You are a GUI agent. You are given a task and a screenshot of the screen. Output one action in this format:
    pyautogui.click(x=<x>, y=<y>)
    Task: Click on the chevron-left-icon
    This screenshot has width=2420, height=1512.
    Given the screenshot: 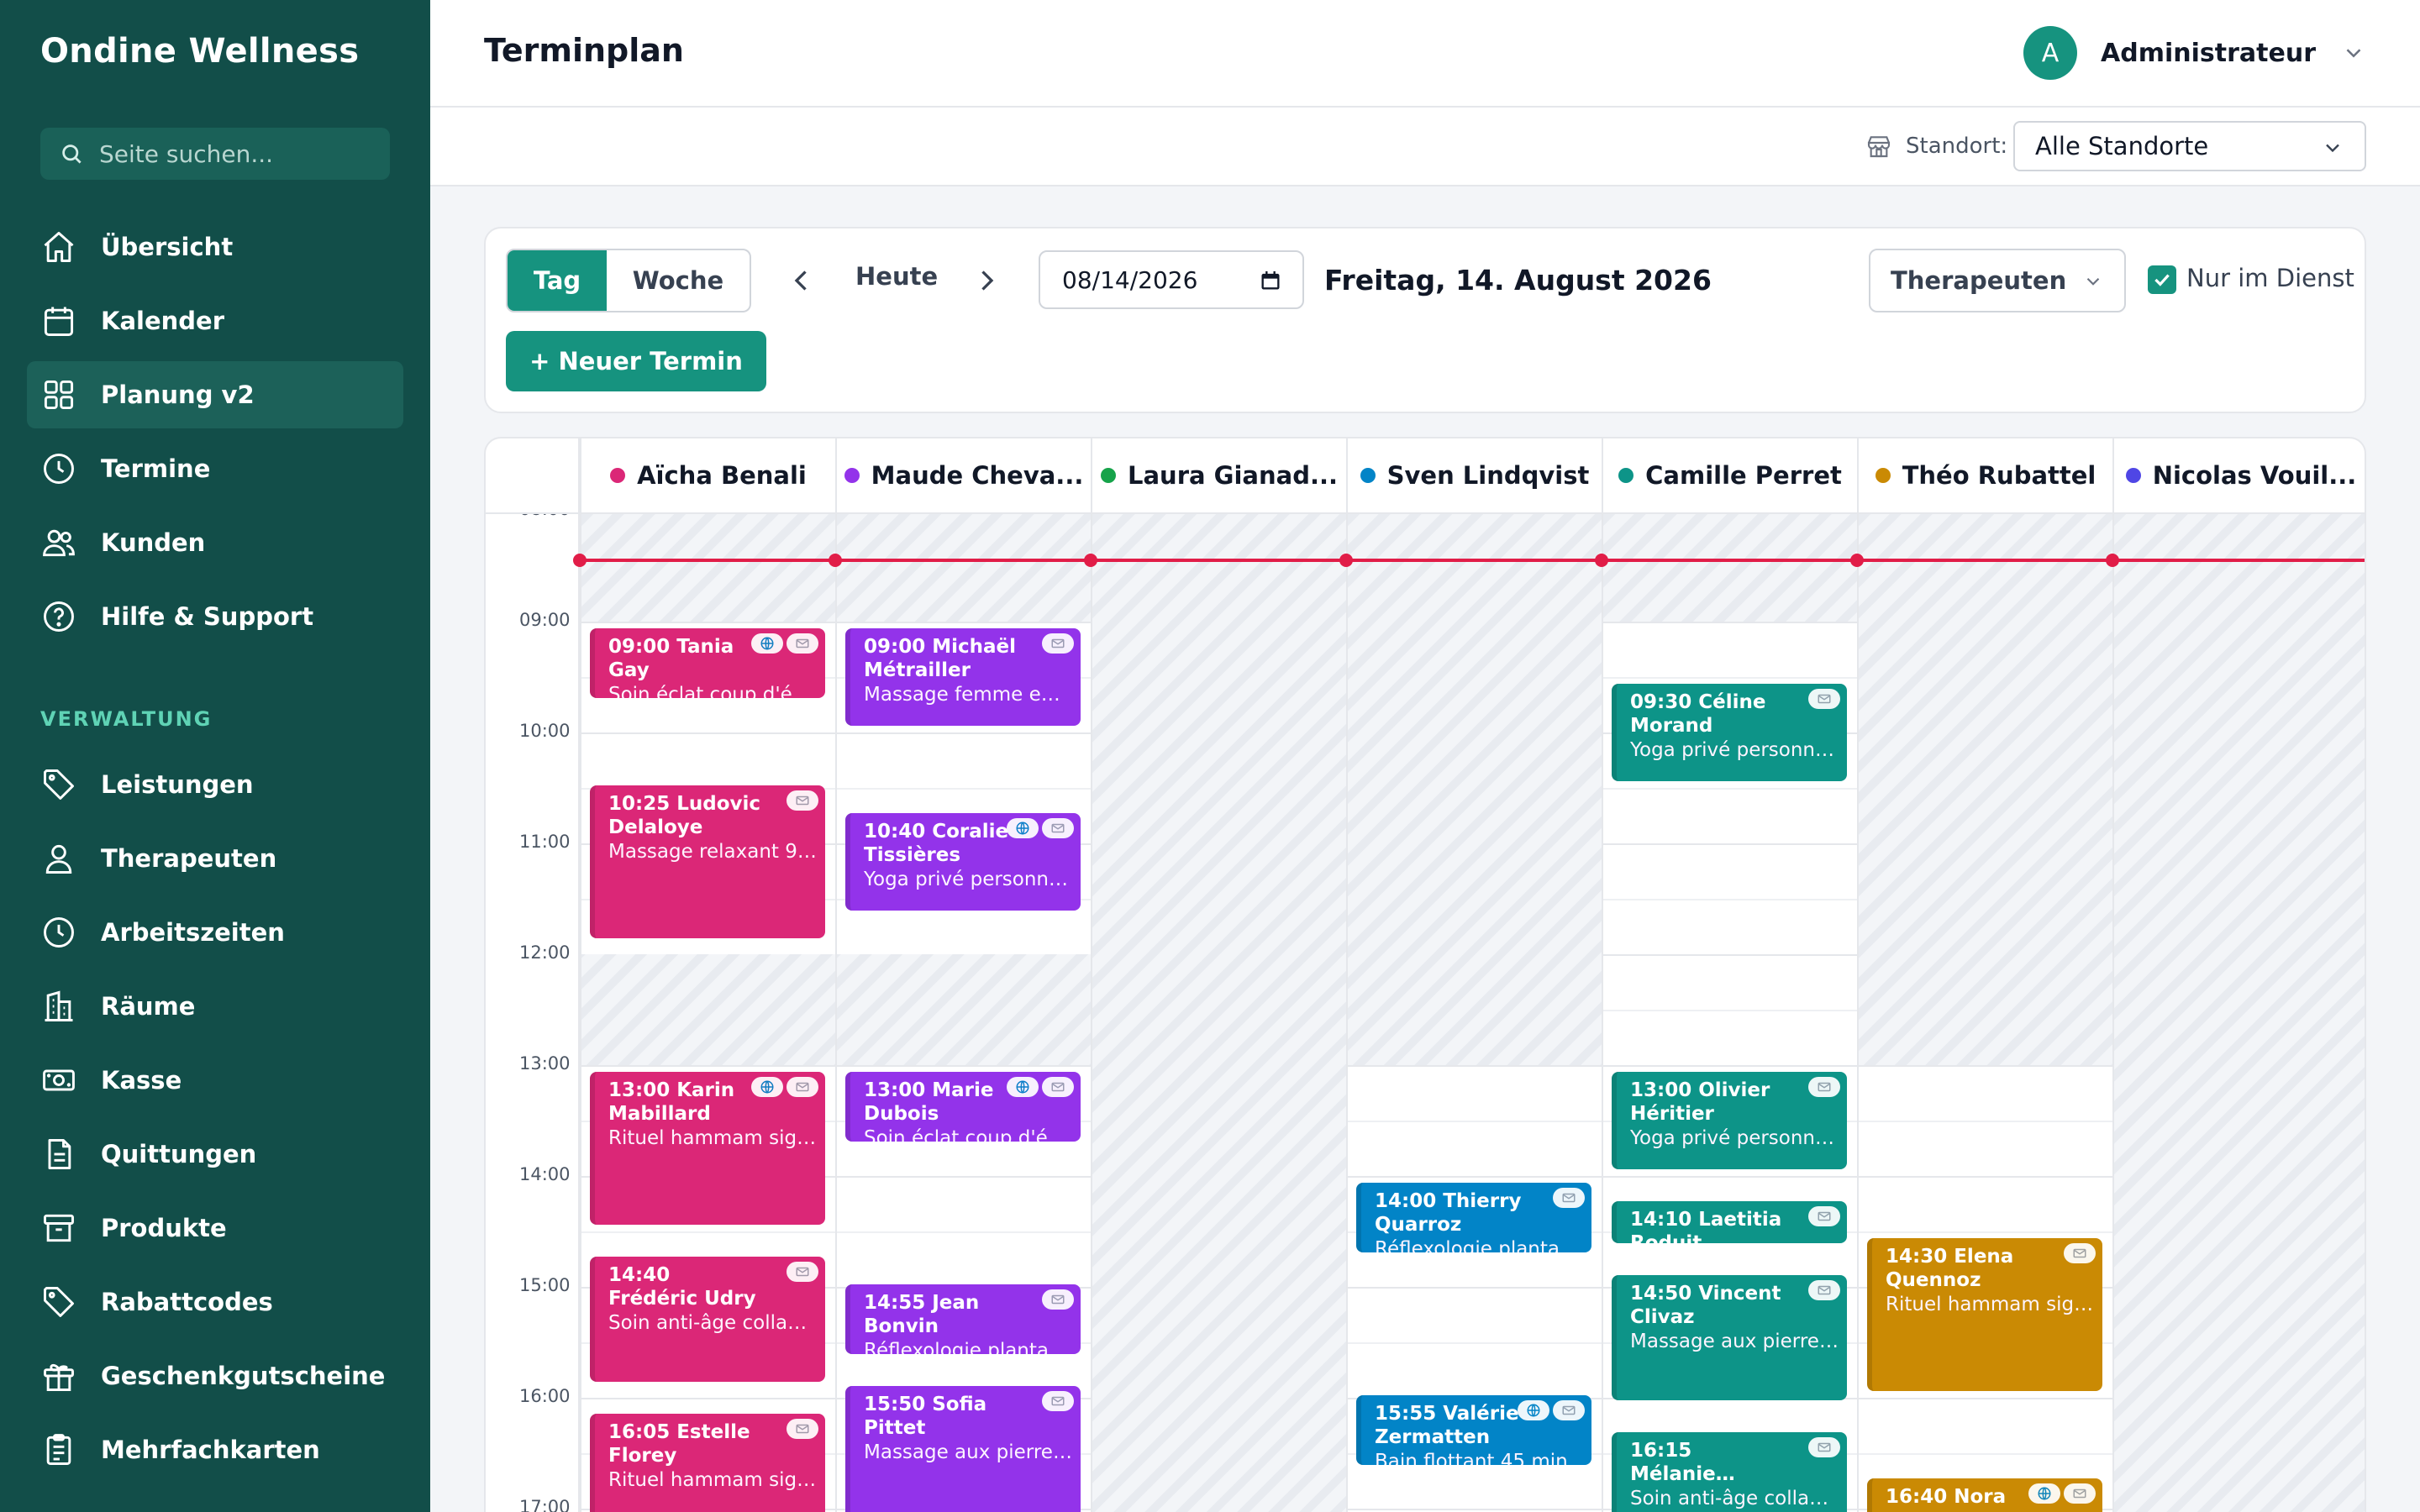 What is the action you would take?
    pyautogui.click(x=801, y=280)
    